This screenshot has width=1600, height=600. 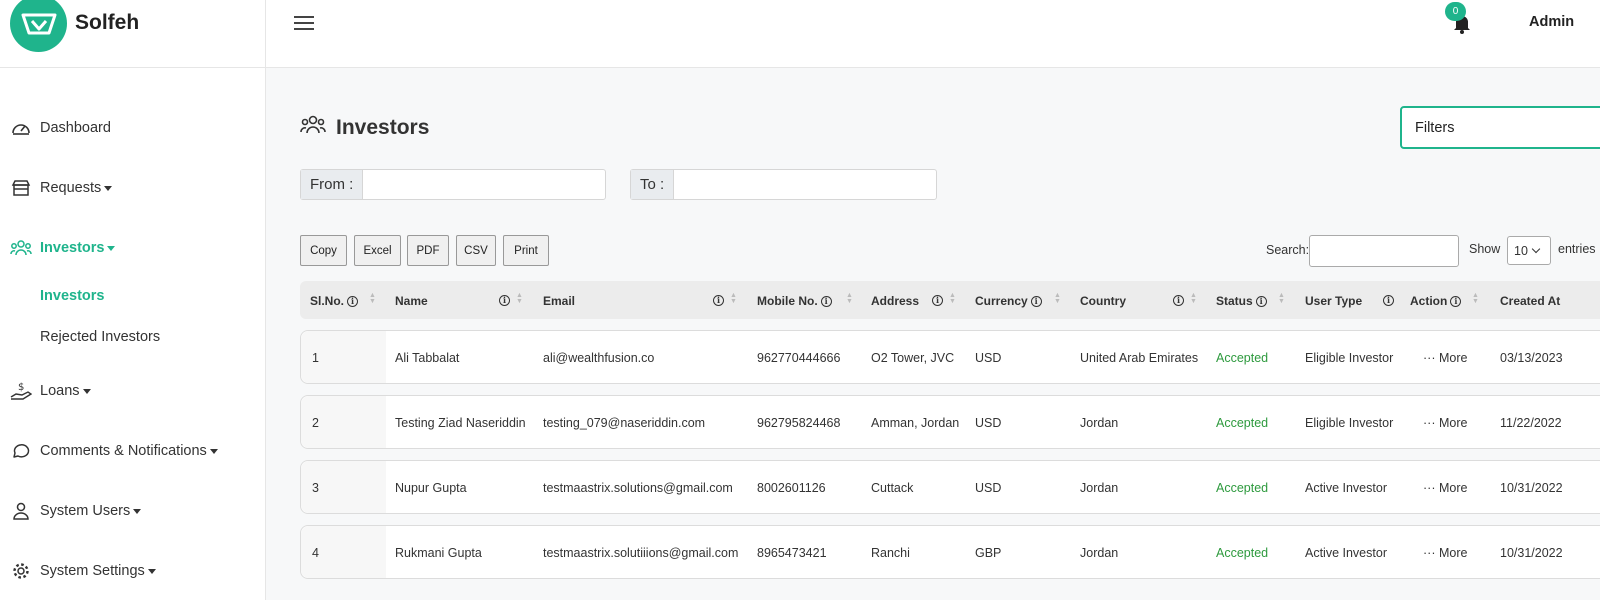 What do you see at coordinates (92, 571) in the screenshot?
I see `sidebar-item-label: System Settings` at bounding box center [92, 571].